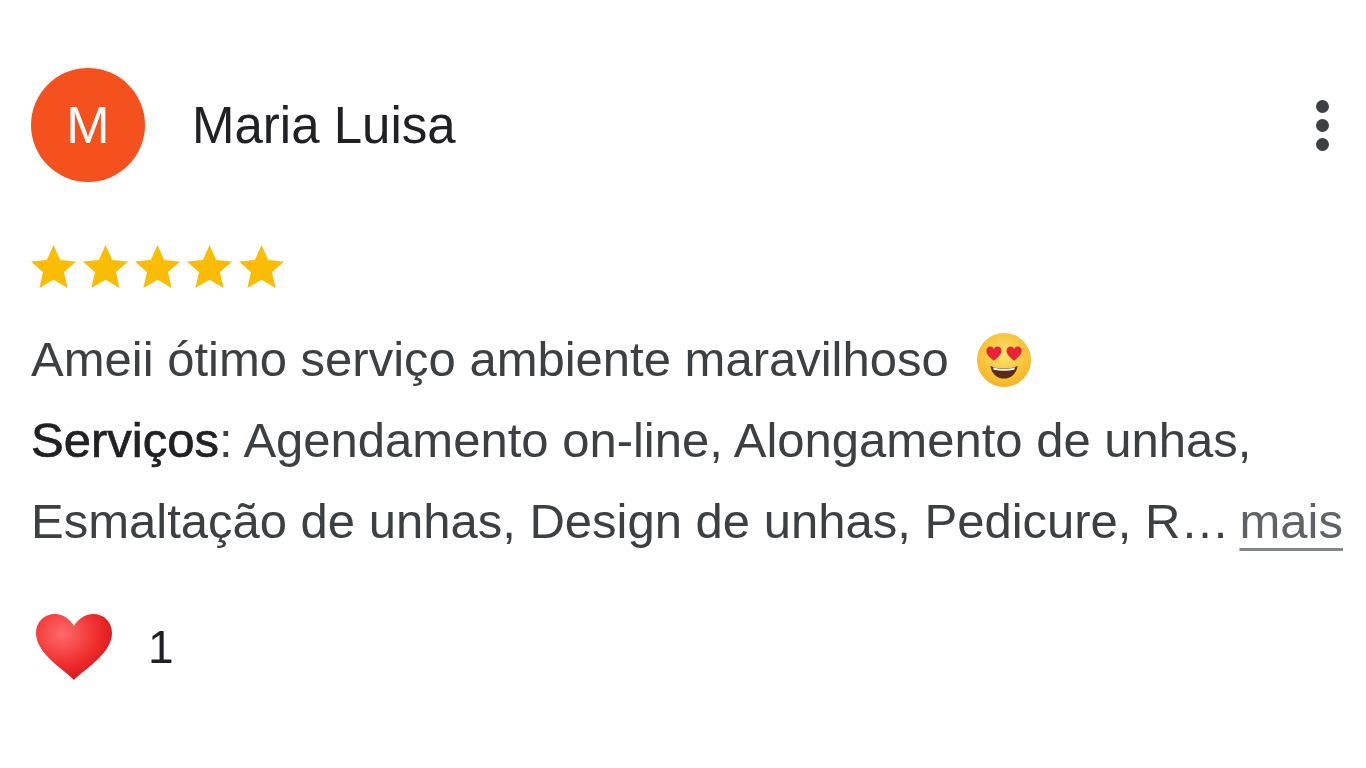 The width and height of the screenshot is (1366, 768). Describe the element at coordinates (1003, 359) in the screenshot. I see `heart-eyes-emoji-icon` at that location.